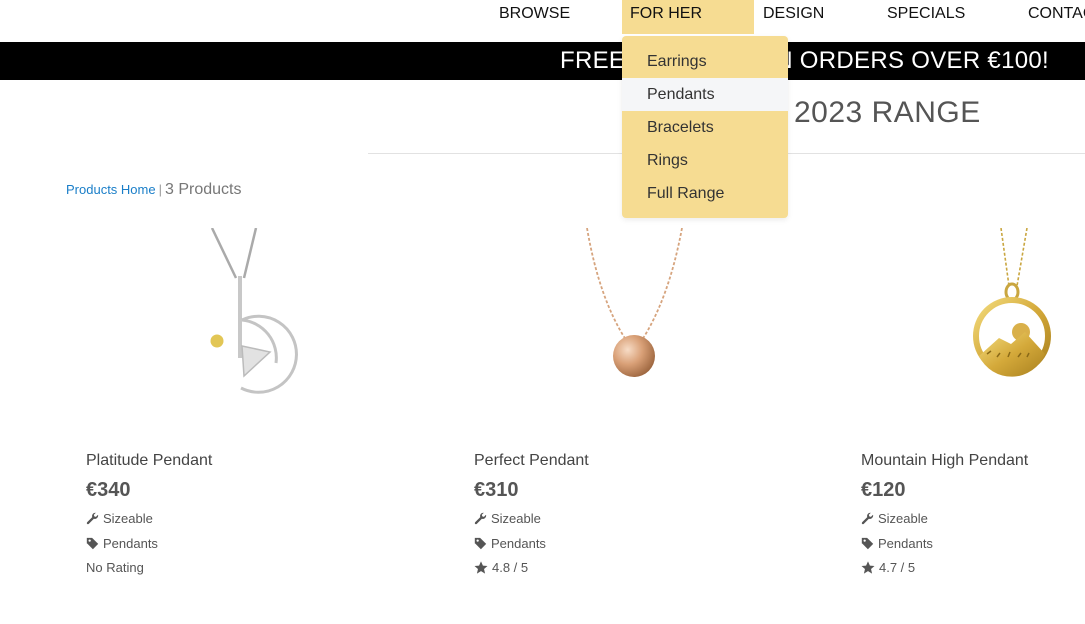 The image size is (1085, 624). What do you see at coordinates (542, 61) in the screenshot?
I see `promo-banner: FREE SHIPPING ON ORDERS OVER €100!` at bounding box center [542, 61].